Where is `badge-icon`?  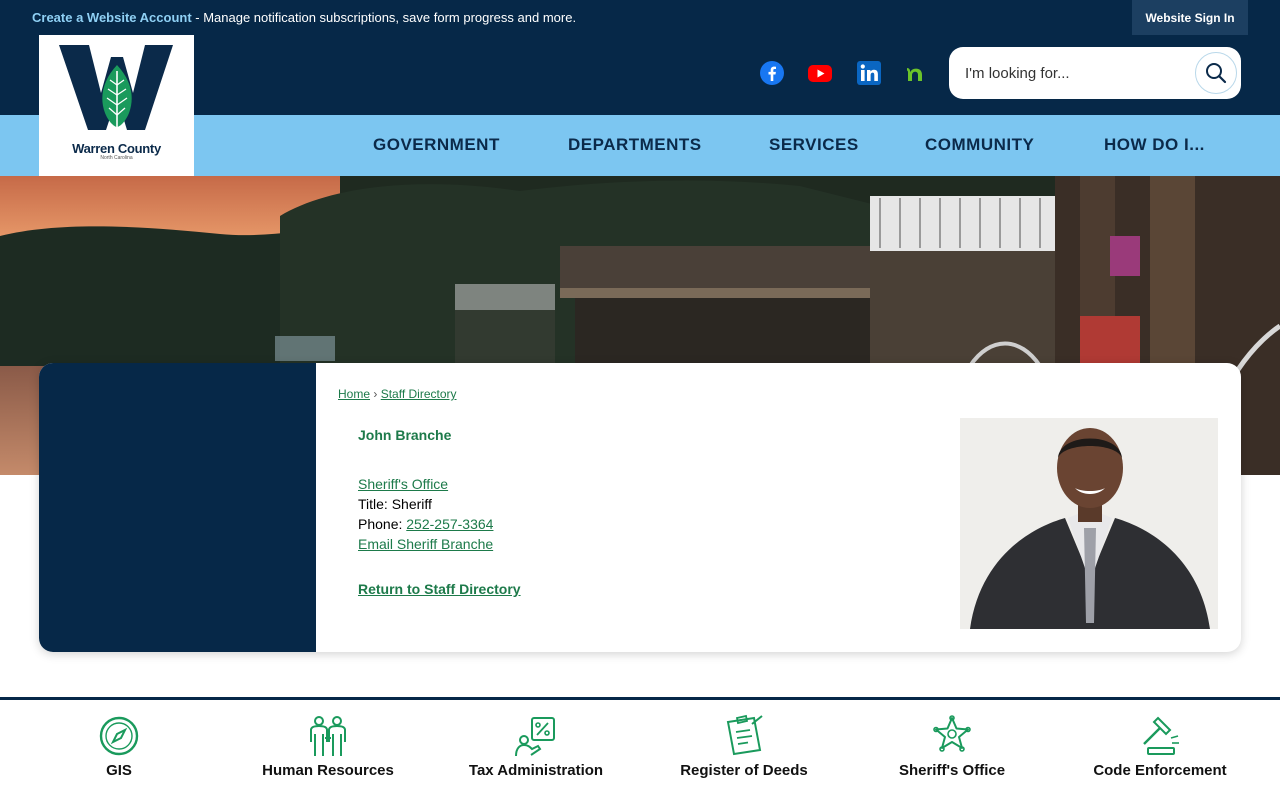
badge-icon is located at coordinates (952, 733).